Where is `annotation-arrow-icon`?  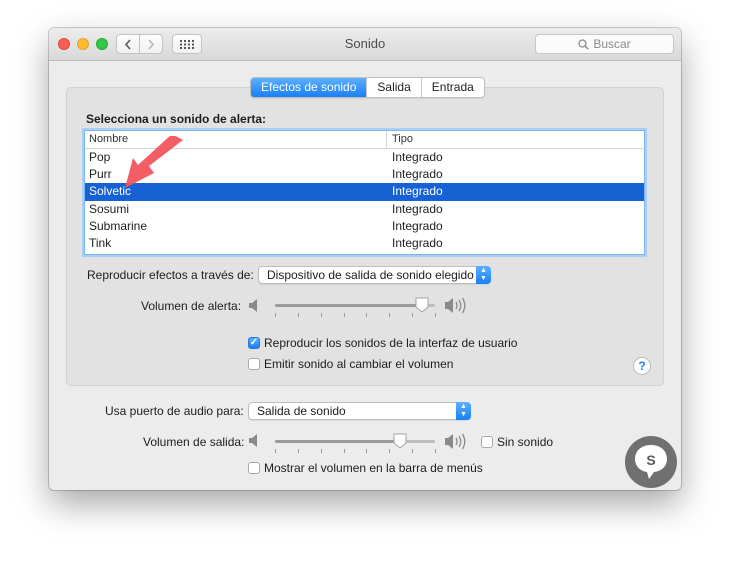 annotation-arrow-icon is located at coordinates (154, 162).